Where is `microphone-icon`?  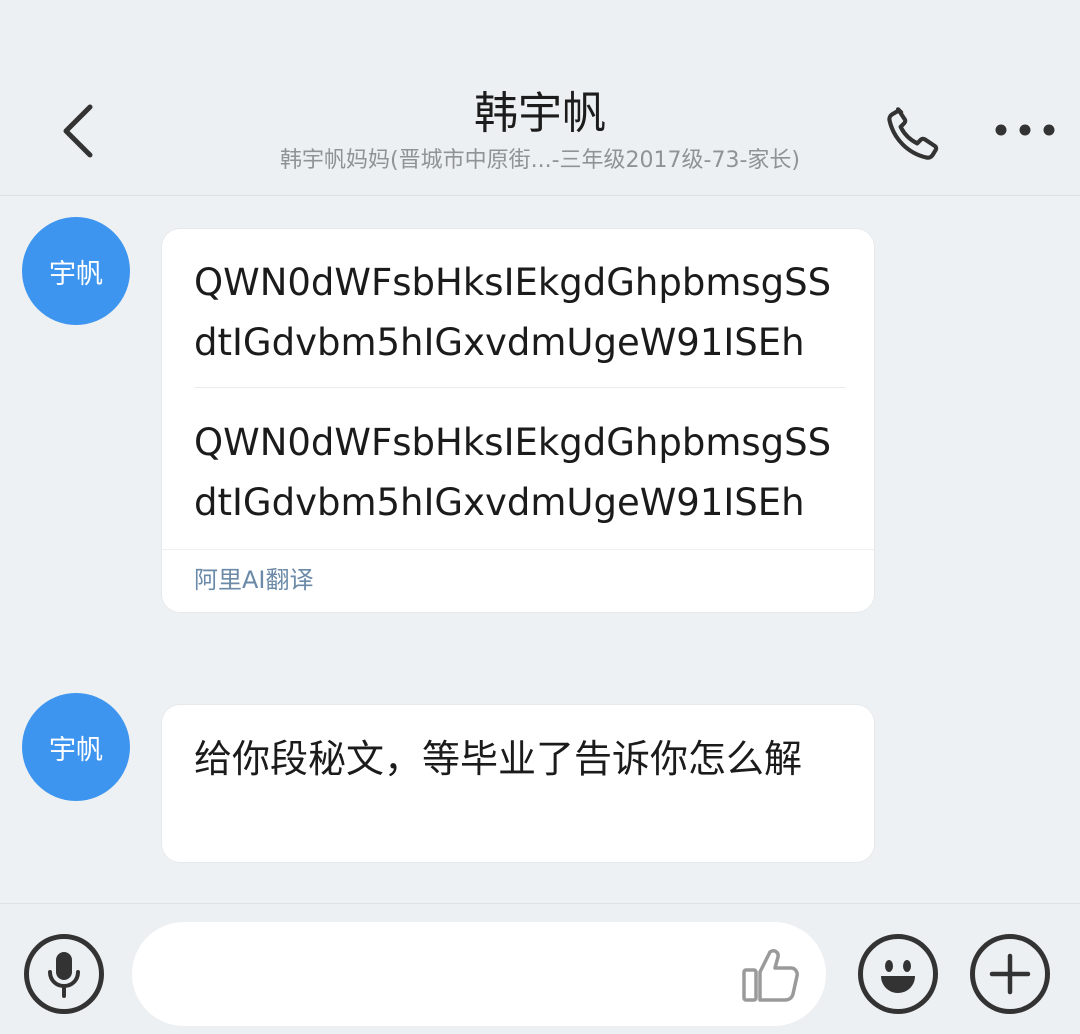
microphone-icon is located at coordinates (64, 975).